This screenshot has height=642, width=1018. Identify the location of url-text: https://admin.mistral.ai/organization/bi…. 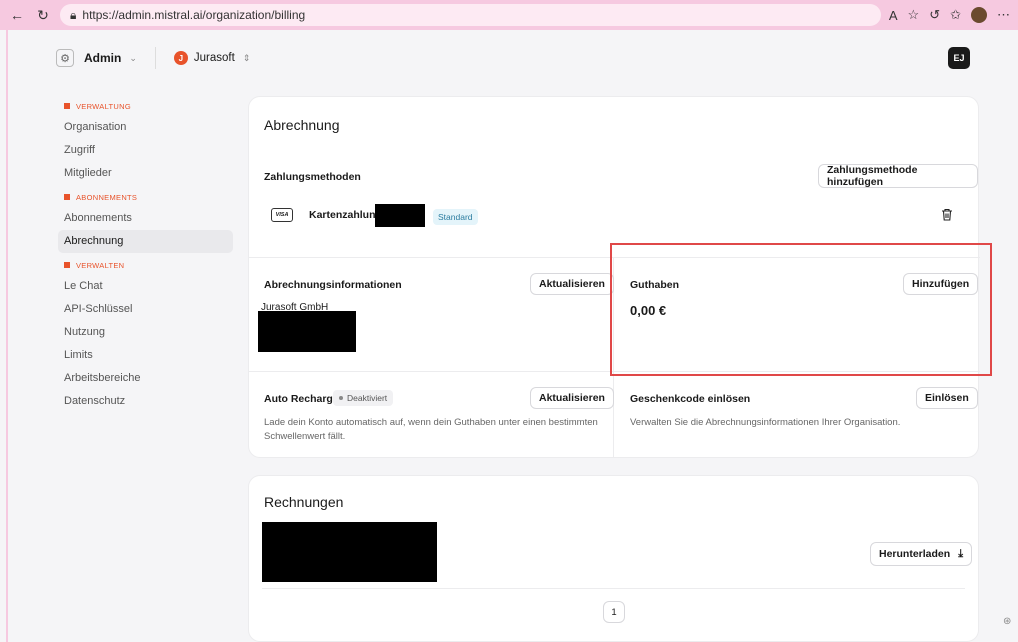
(194, 15).